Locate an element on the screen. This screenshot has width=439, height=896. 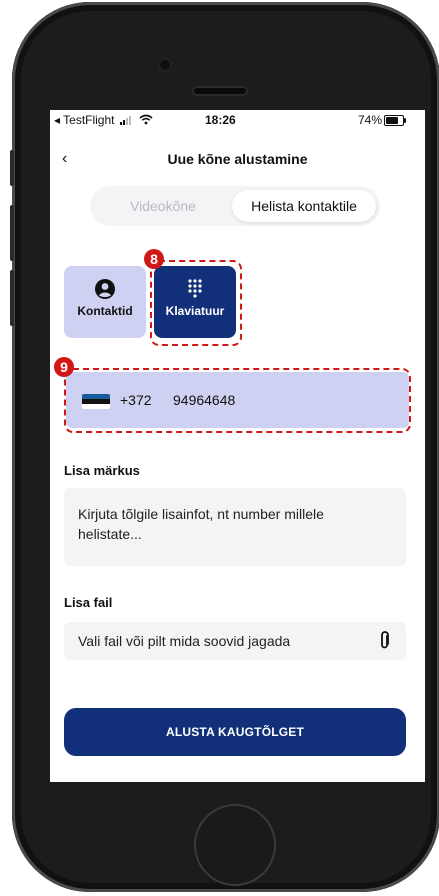
front-camera is located at coordinates (165, 65).